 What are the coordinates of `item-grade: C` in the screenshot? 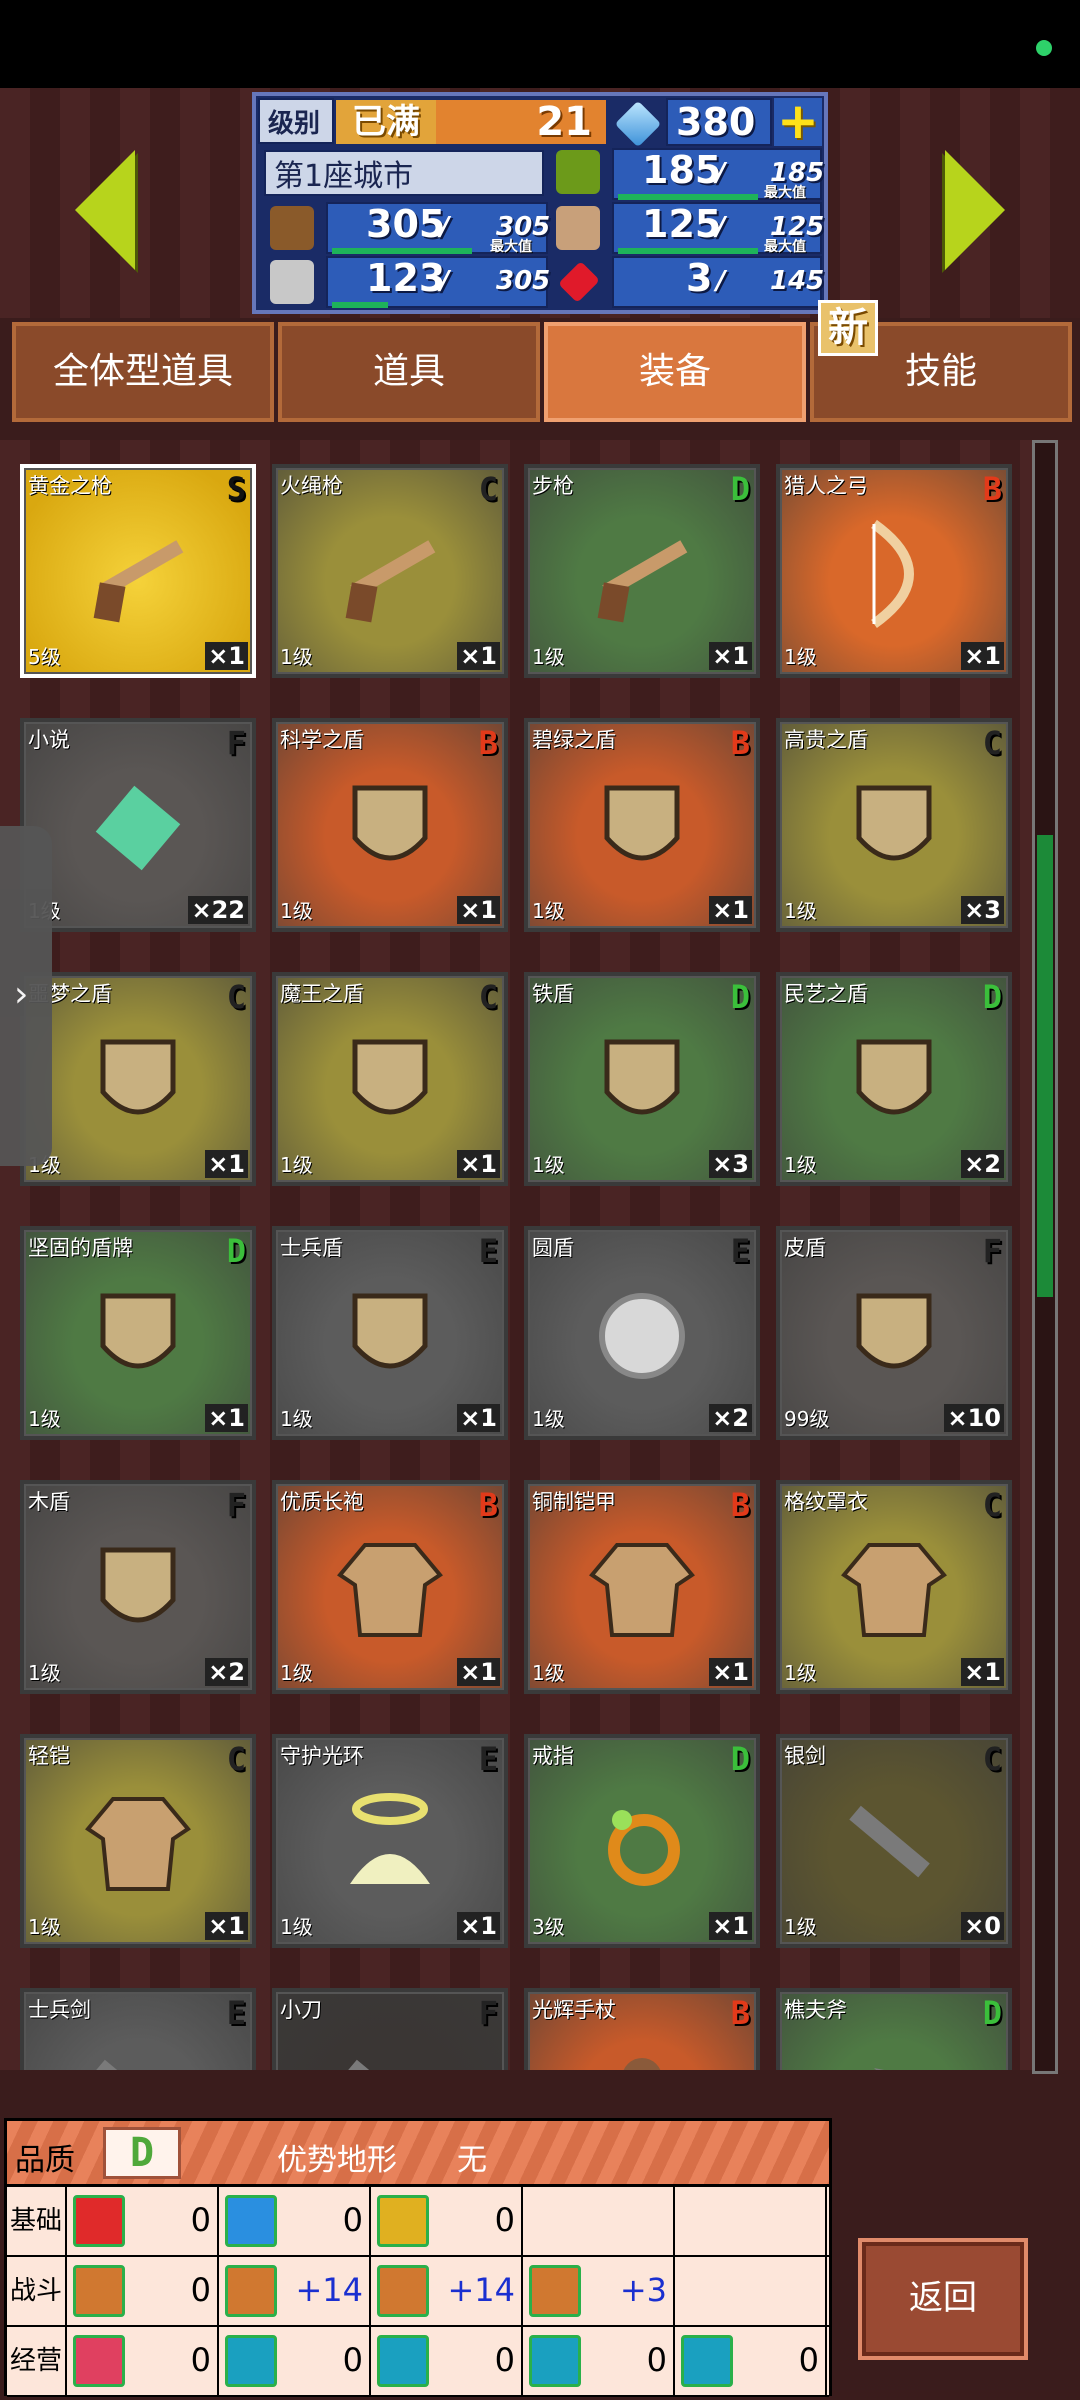 It's located at (992, 1759).